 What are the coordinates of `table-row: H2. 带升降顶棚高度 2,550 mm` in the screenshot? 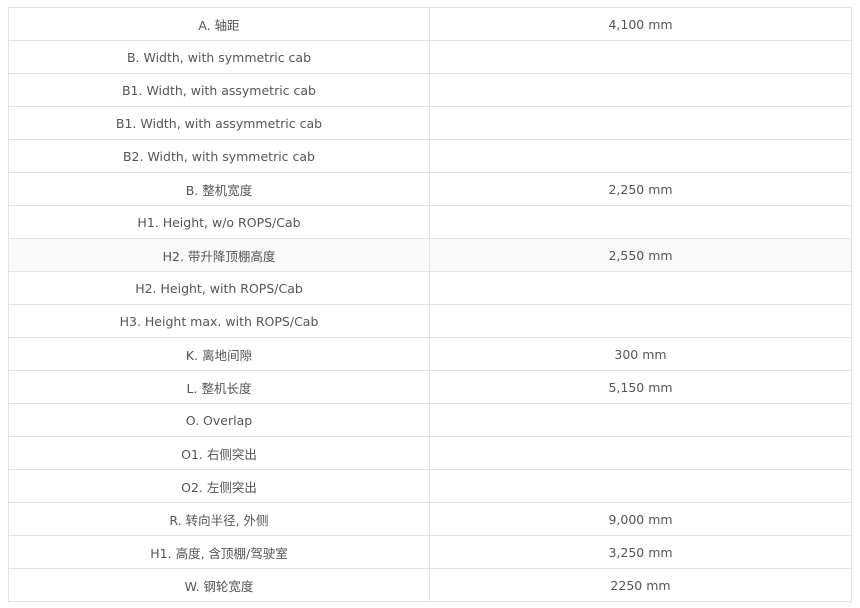 It's located at (430, 255).